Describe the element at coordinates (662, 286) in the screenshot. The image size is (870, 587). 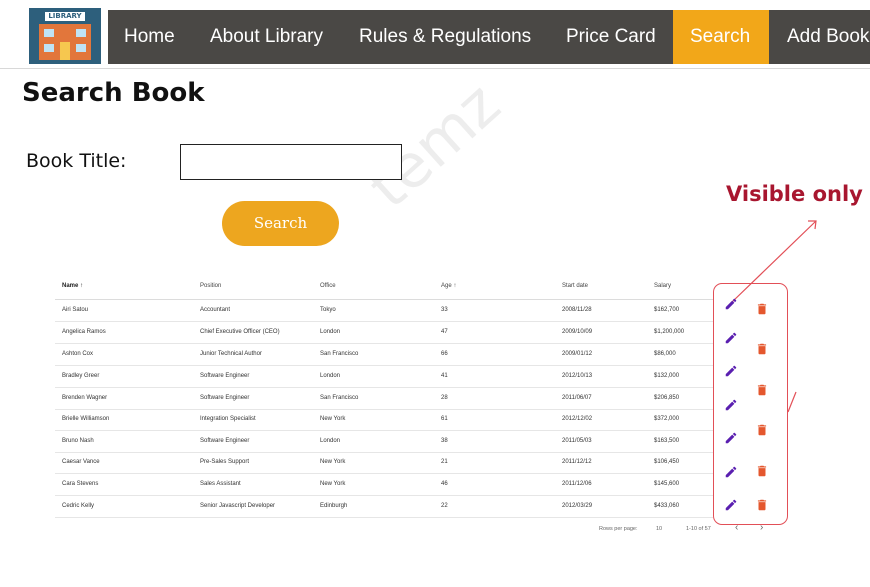
I see `column-header-salary: Salary` at that location.